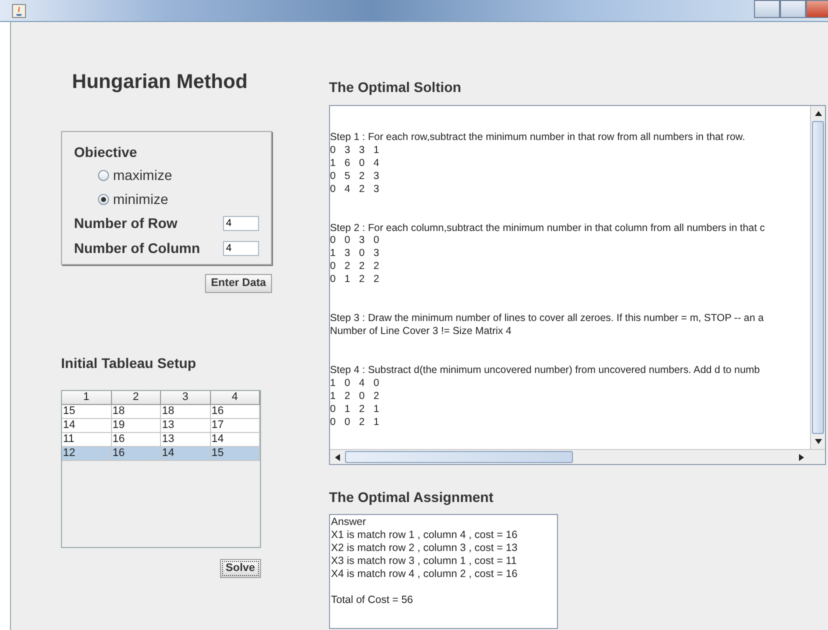 Image resolution: width=828 pixels, height=630 pixels. What do you see at coordinates (238, 283) in the screenshot?
I see `enter-data-button: Enter Data` at bounding box center [238, 283].